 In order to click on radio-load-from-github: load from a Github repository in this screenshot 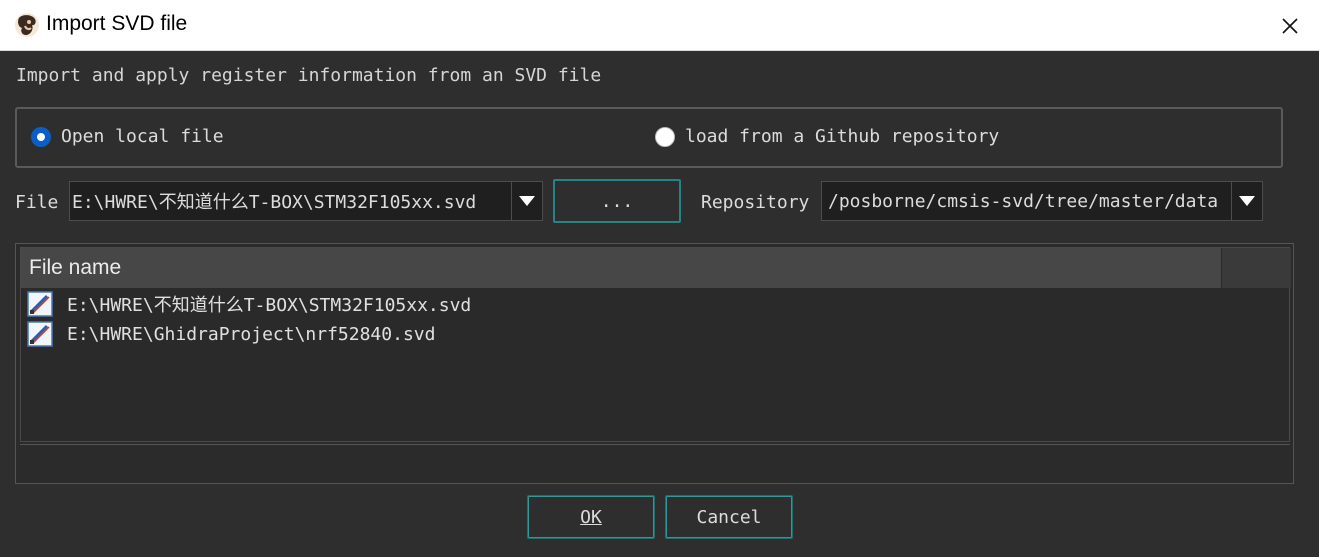, I will do `click(827, 136)`.